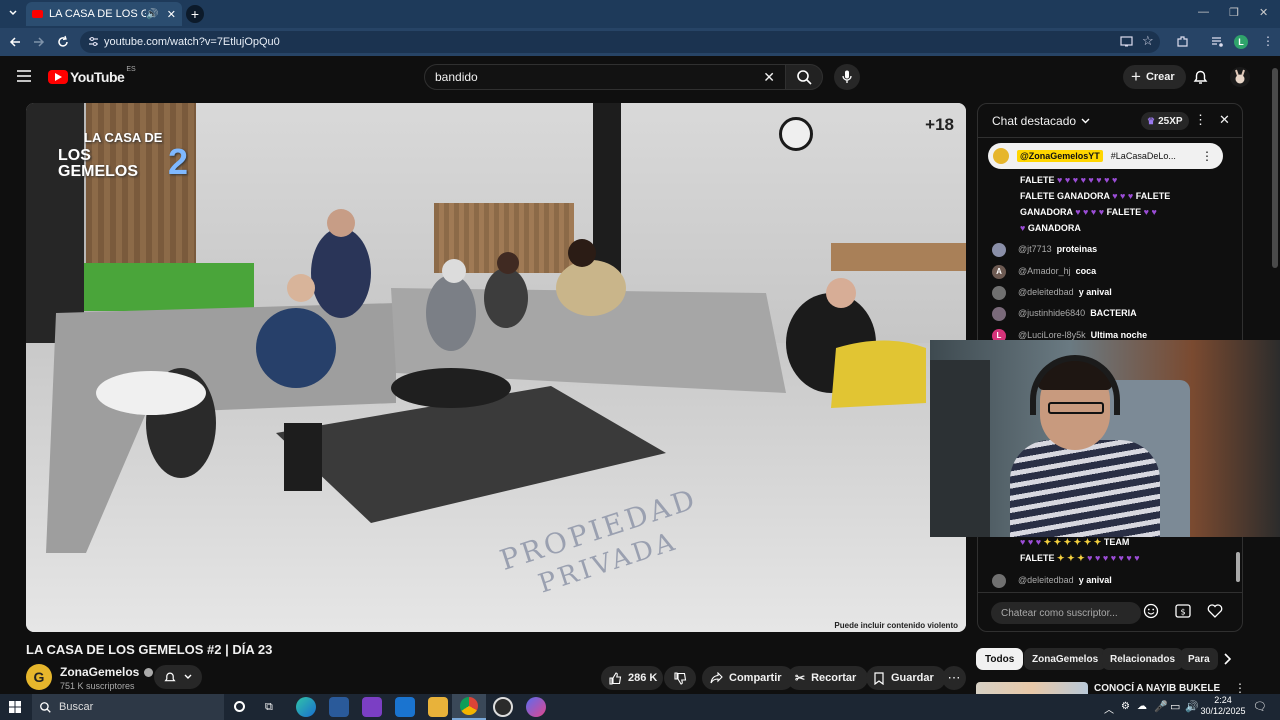  Describe the element at coordinates (1275, 168) in the screenshot. I see `page-scrollbar-thumb` at that location.